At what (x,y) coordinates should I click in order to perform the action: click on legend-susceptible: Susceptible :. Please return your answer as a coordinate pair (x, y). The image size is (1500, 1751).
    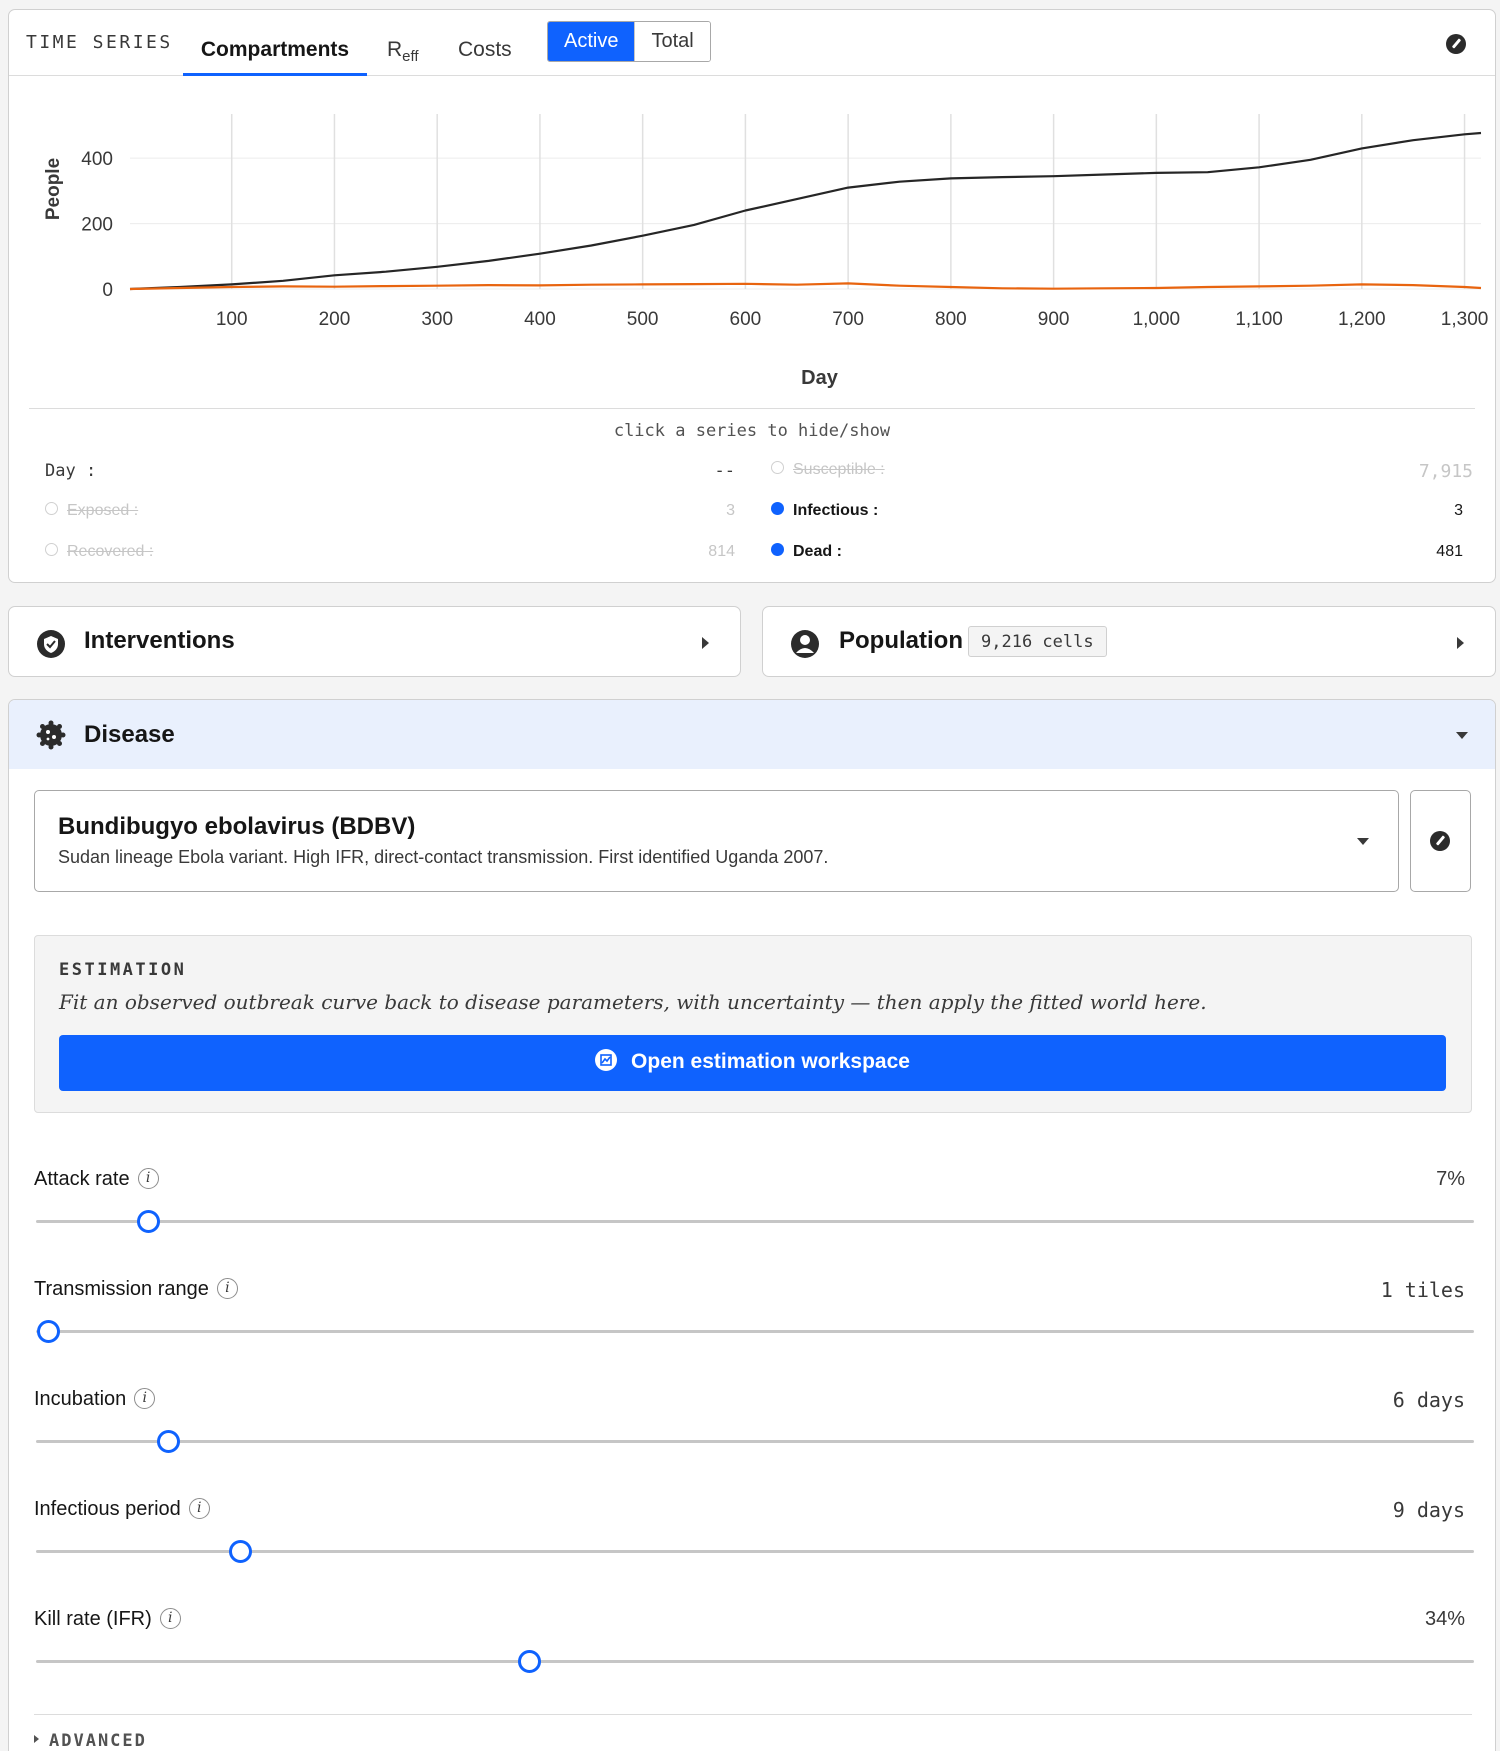
    Looking at the image, I should click on (828, 470).